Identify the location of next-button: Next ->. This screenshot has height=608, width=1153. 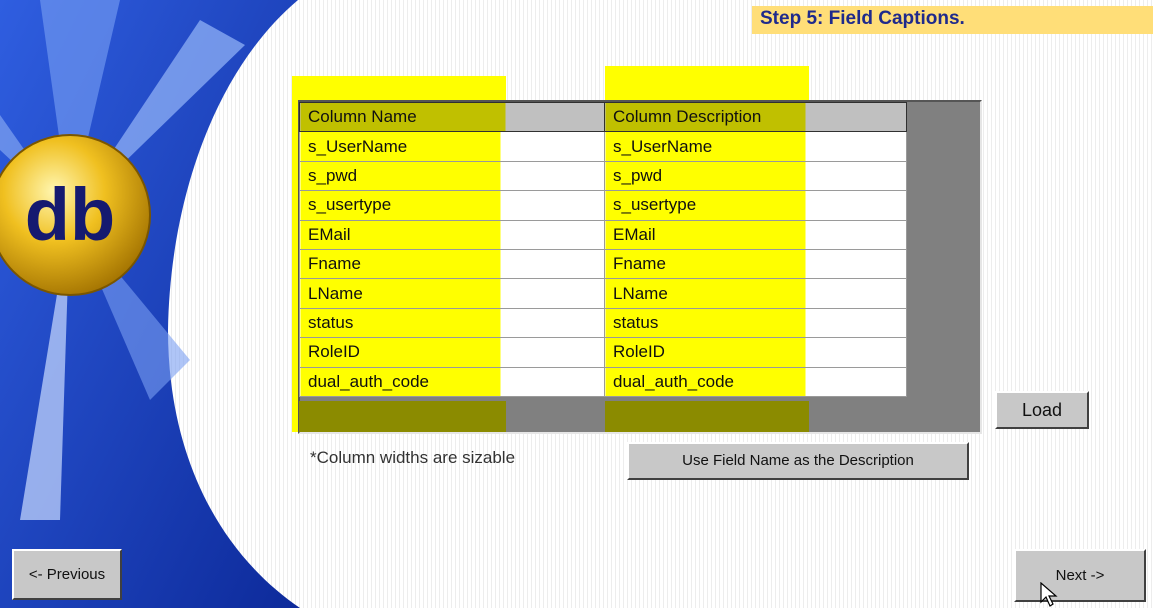
(1080, 575).